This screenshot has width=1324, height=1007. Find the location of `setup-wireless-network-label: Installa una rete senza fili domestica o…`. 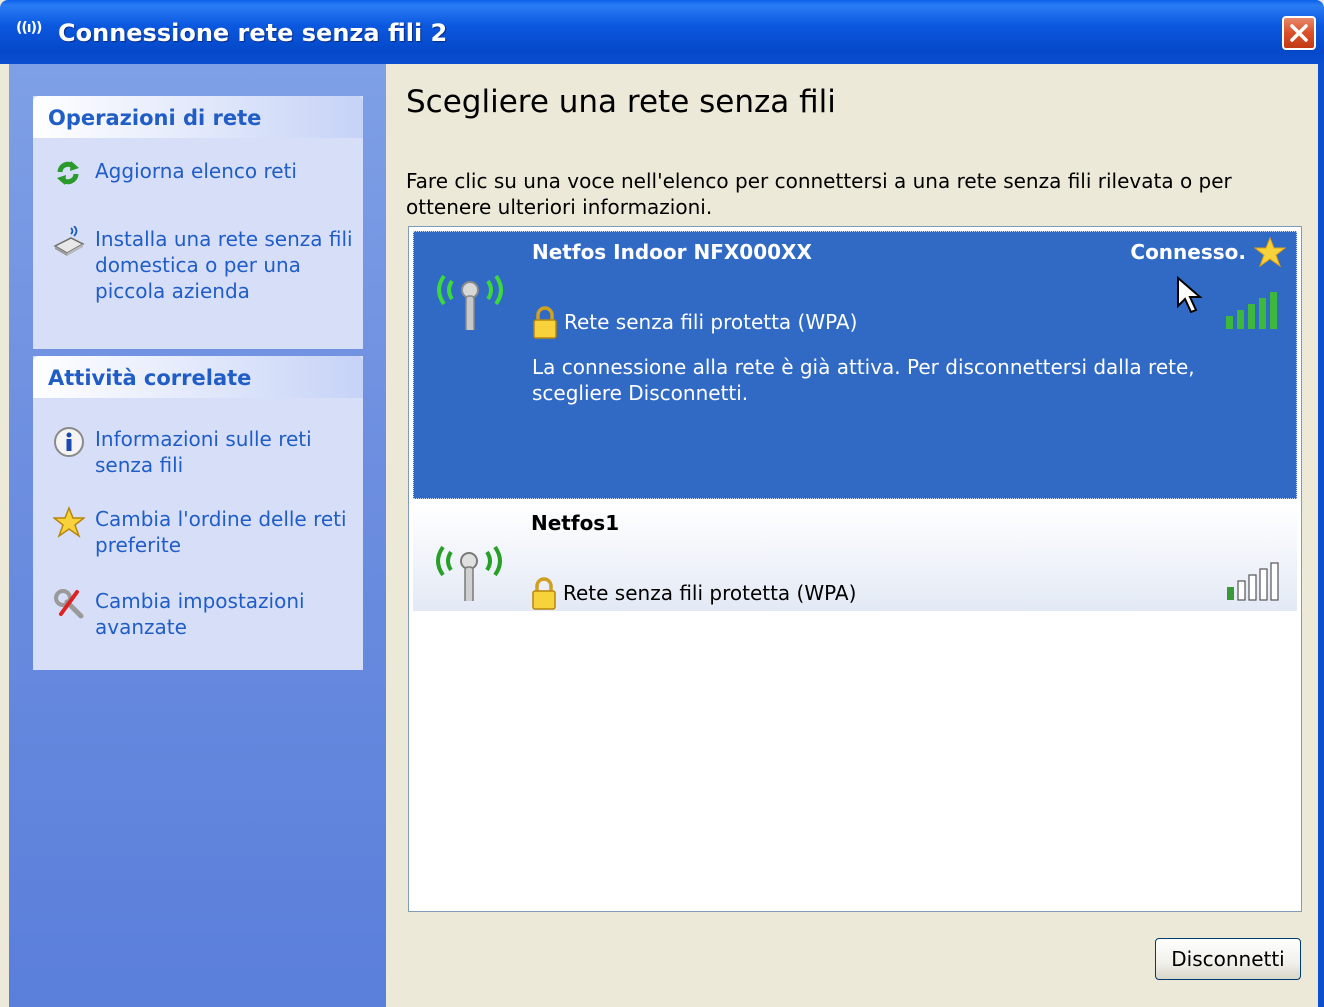

setup-wireless-network-label: Installa una rete senza fili domestica o… is located at coordinates (224, 265).